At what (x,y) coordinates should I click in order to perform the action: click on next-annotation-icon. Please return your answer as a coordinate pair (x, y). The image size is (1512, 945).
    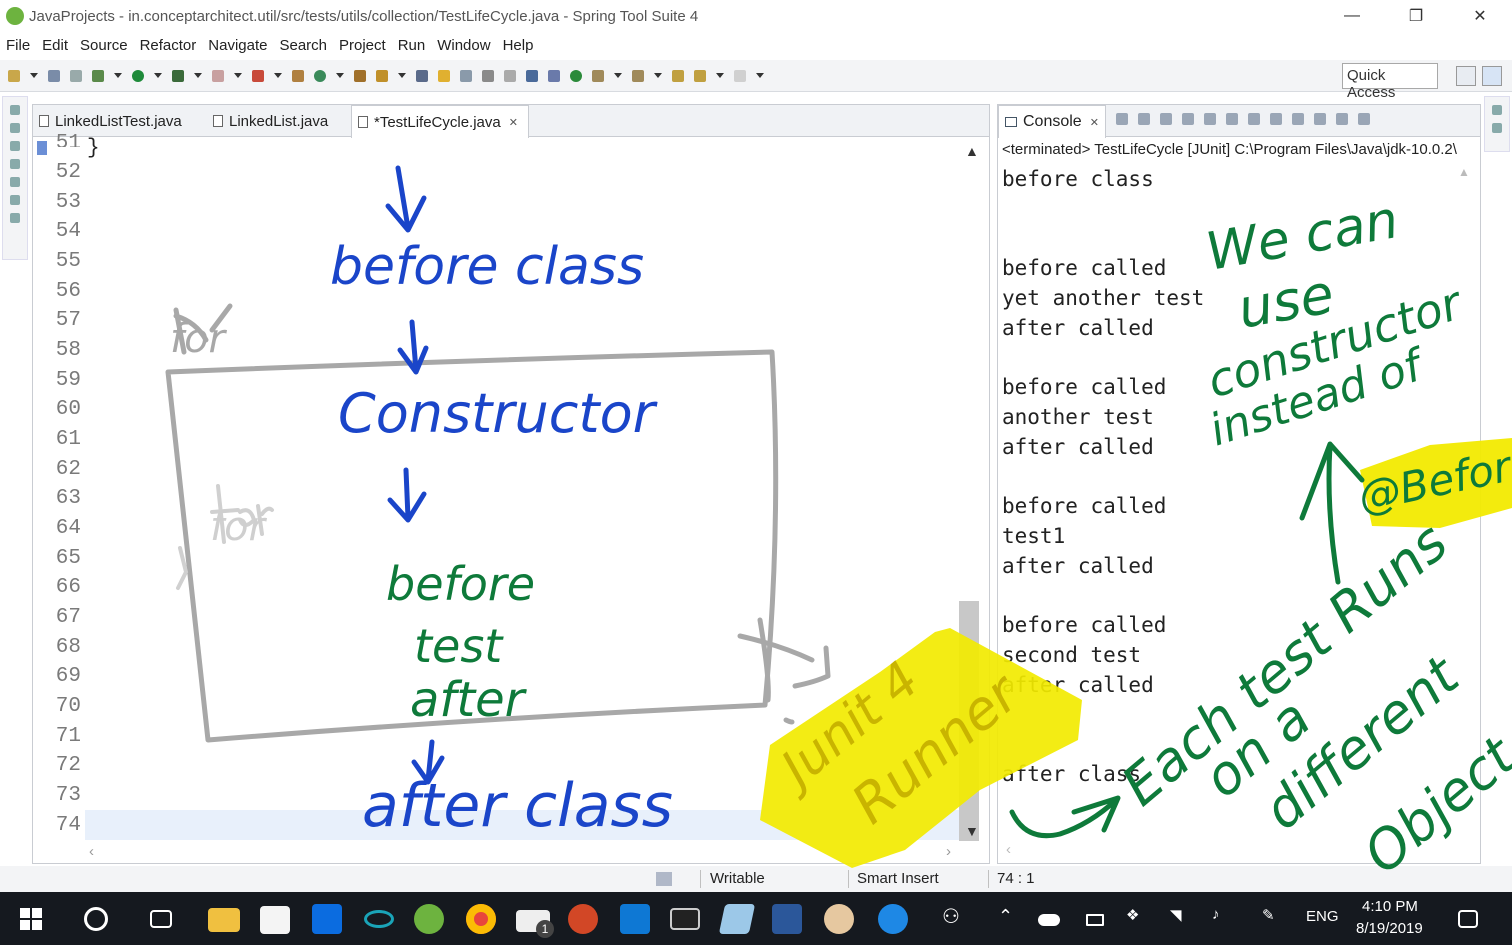
    Looking at the image, I should click on (598, 75).